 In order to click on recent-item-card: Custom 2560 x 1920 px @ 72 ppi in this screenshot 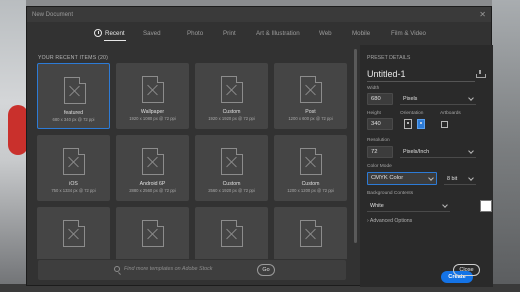, I will do `click(231, 168)`.